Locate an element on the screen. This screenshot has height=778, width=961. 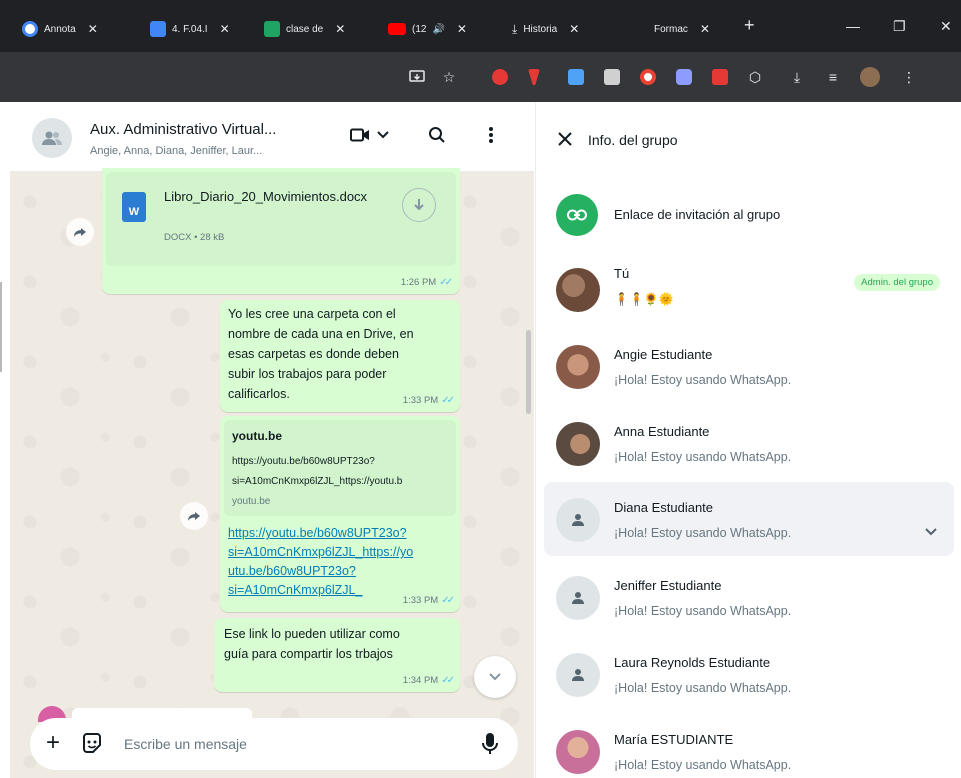
restore-button: ❐ is located at coordinates (899, 26).